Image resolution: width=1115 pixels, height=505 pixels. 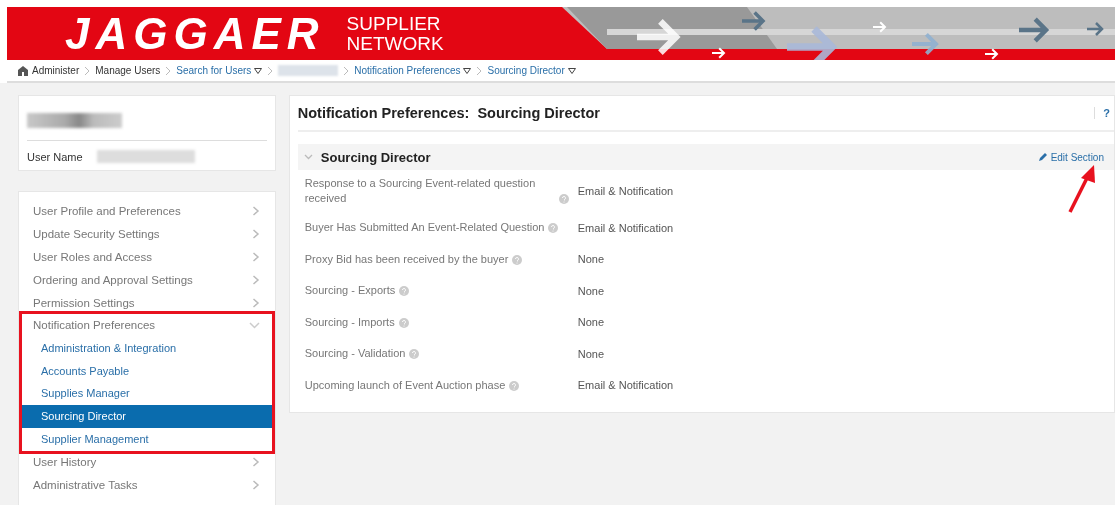 I want to click on tagline-text: SUPPLIER, so click(x=394, y=23).